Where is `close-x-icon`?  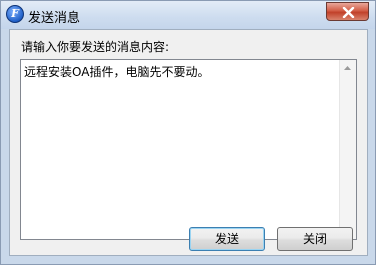
close-x-icon is located at coordinates (348, 12).